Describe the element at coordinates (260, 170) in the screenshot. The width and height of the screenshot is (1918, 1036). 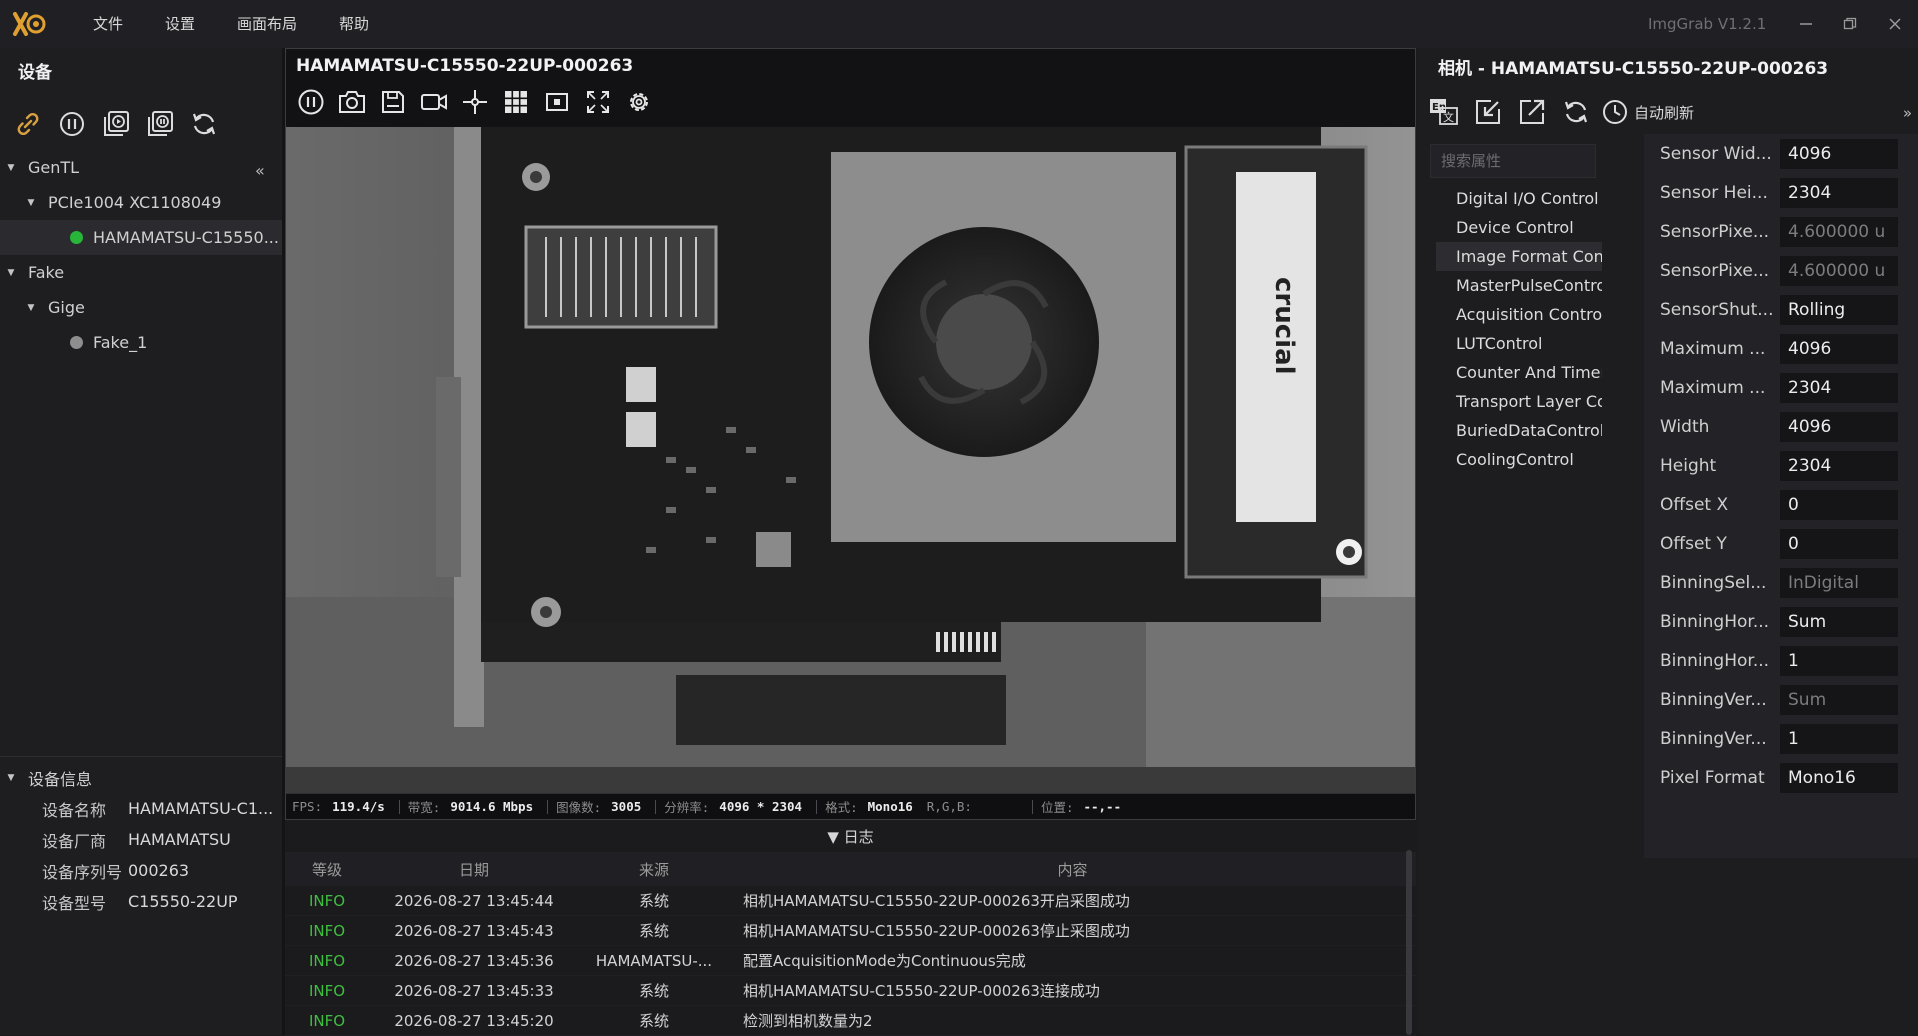
I see `collapse-panel-icon: «` at that location.